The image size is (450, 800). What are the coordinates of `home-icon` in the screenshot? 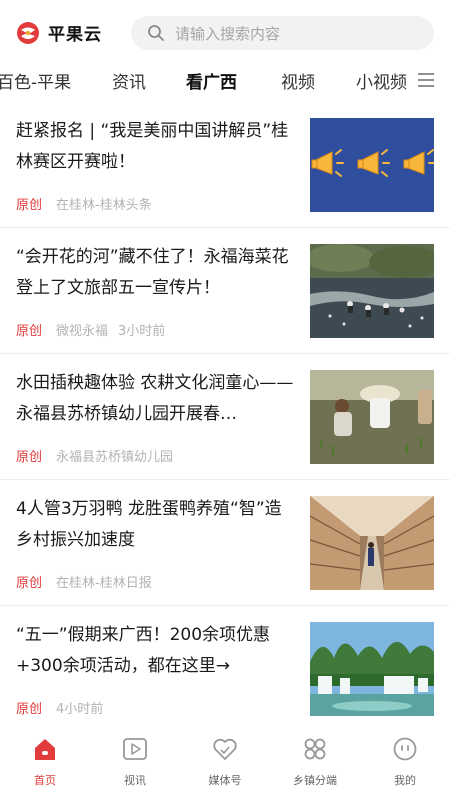 It's located at (45, 749).